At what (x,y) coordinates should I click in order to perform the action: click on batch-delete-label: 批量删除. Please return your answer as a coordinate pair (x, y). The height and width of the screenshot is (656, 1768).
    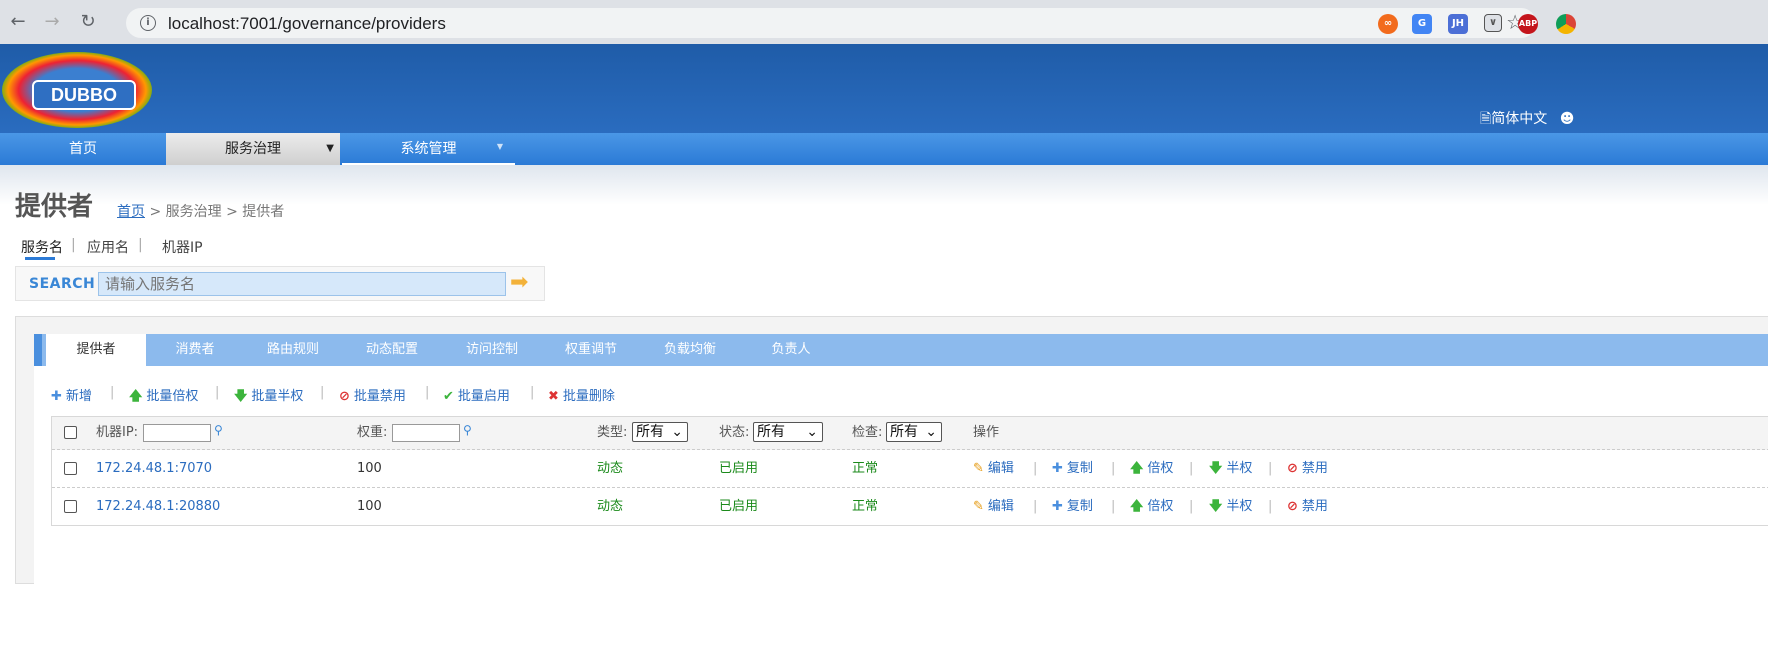
    Looking at the image, I should click on (589, 396).